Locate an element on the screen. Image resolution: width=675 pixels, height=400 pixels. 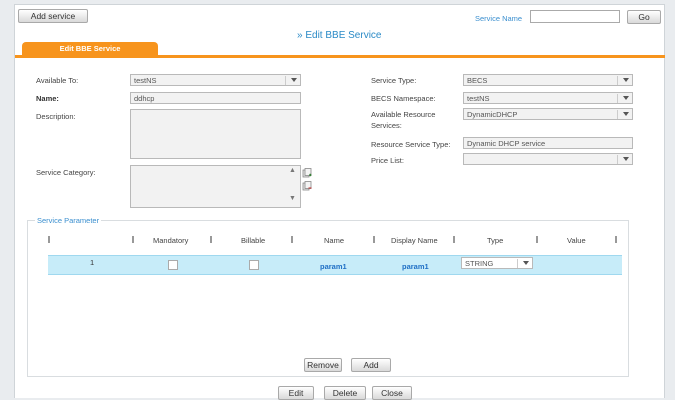
service-type-select: BECS is located at coordinates (548, 80).